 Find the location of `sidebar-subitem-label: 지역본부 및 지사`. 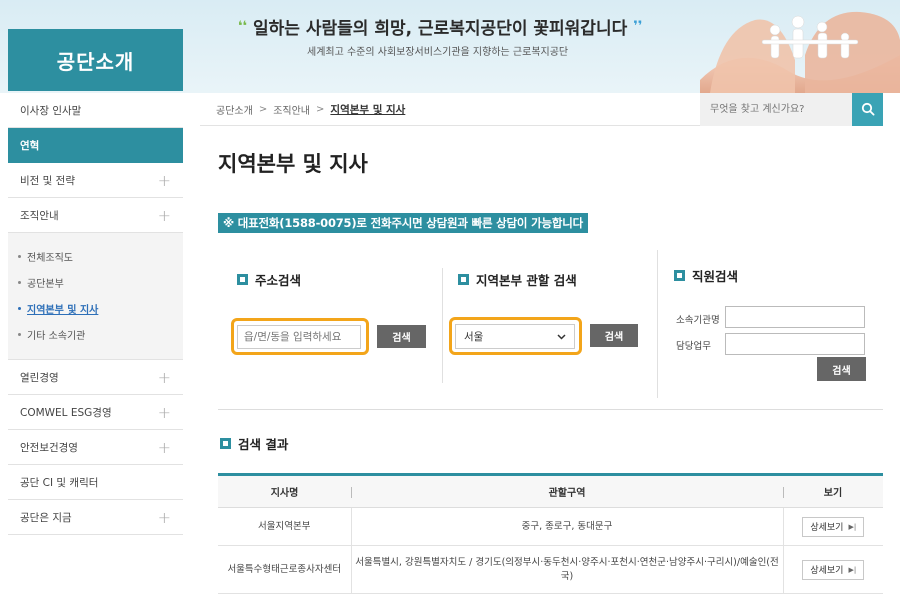

sidebar-subitem-label: 지역본부 및 지사 is located at coordinates (63, 310).